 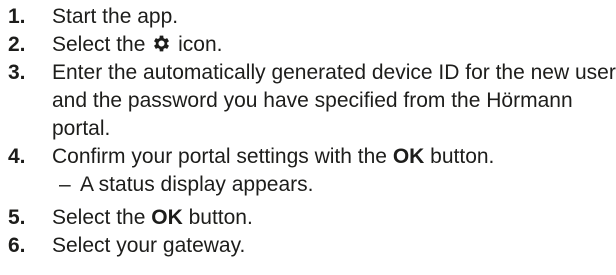 I want to click on step-text-after: icon., so click(x=200, y=44).